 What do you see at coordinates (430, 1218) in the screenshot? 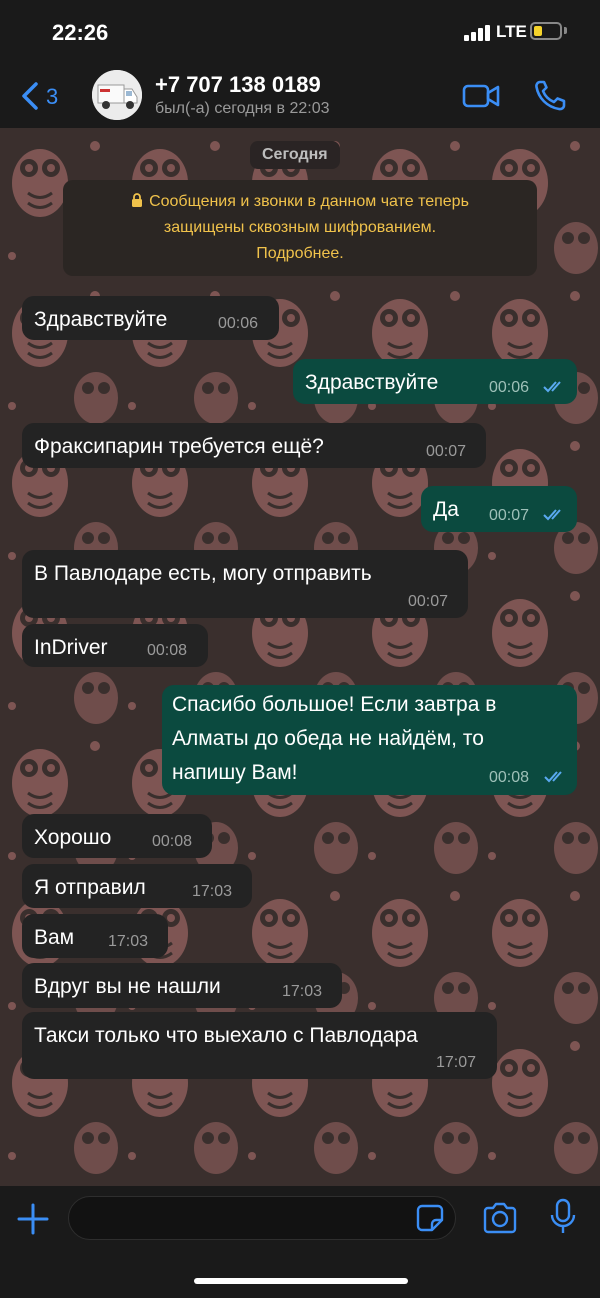
I see `sticker-icon` at bounding box center [430, 1218].